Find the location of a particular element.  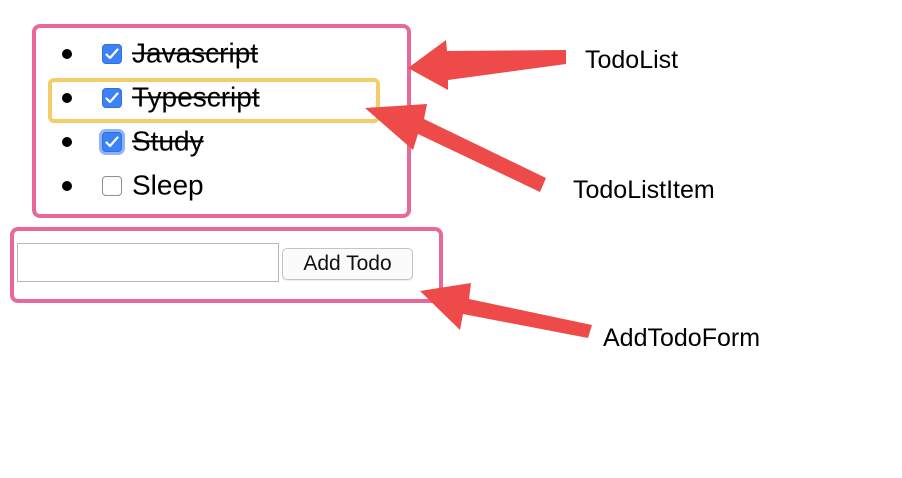

add-todo-form-annotation: AddTodoForm is located at coordinates (682, 338).